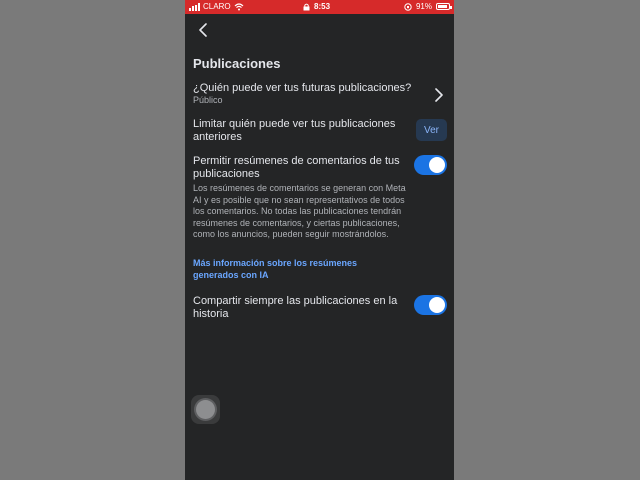 The height and width of the screenshot is (480, 640). Describe the element at coordinates (423, 6) in the screenshot. I see `battery-percent: 91%` at that location.